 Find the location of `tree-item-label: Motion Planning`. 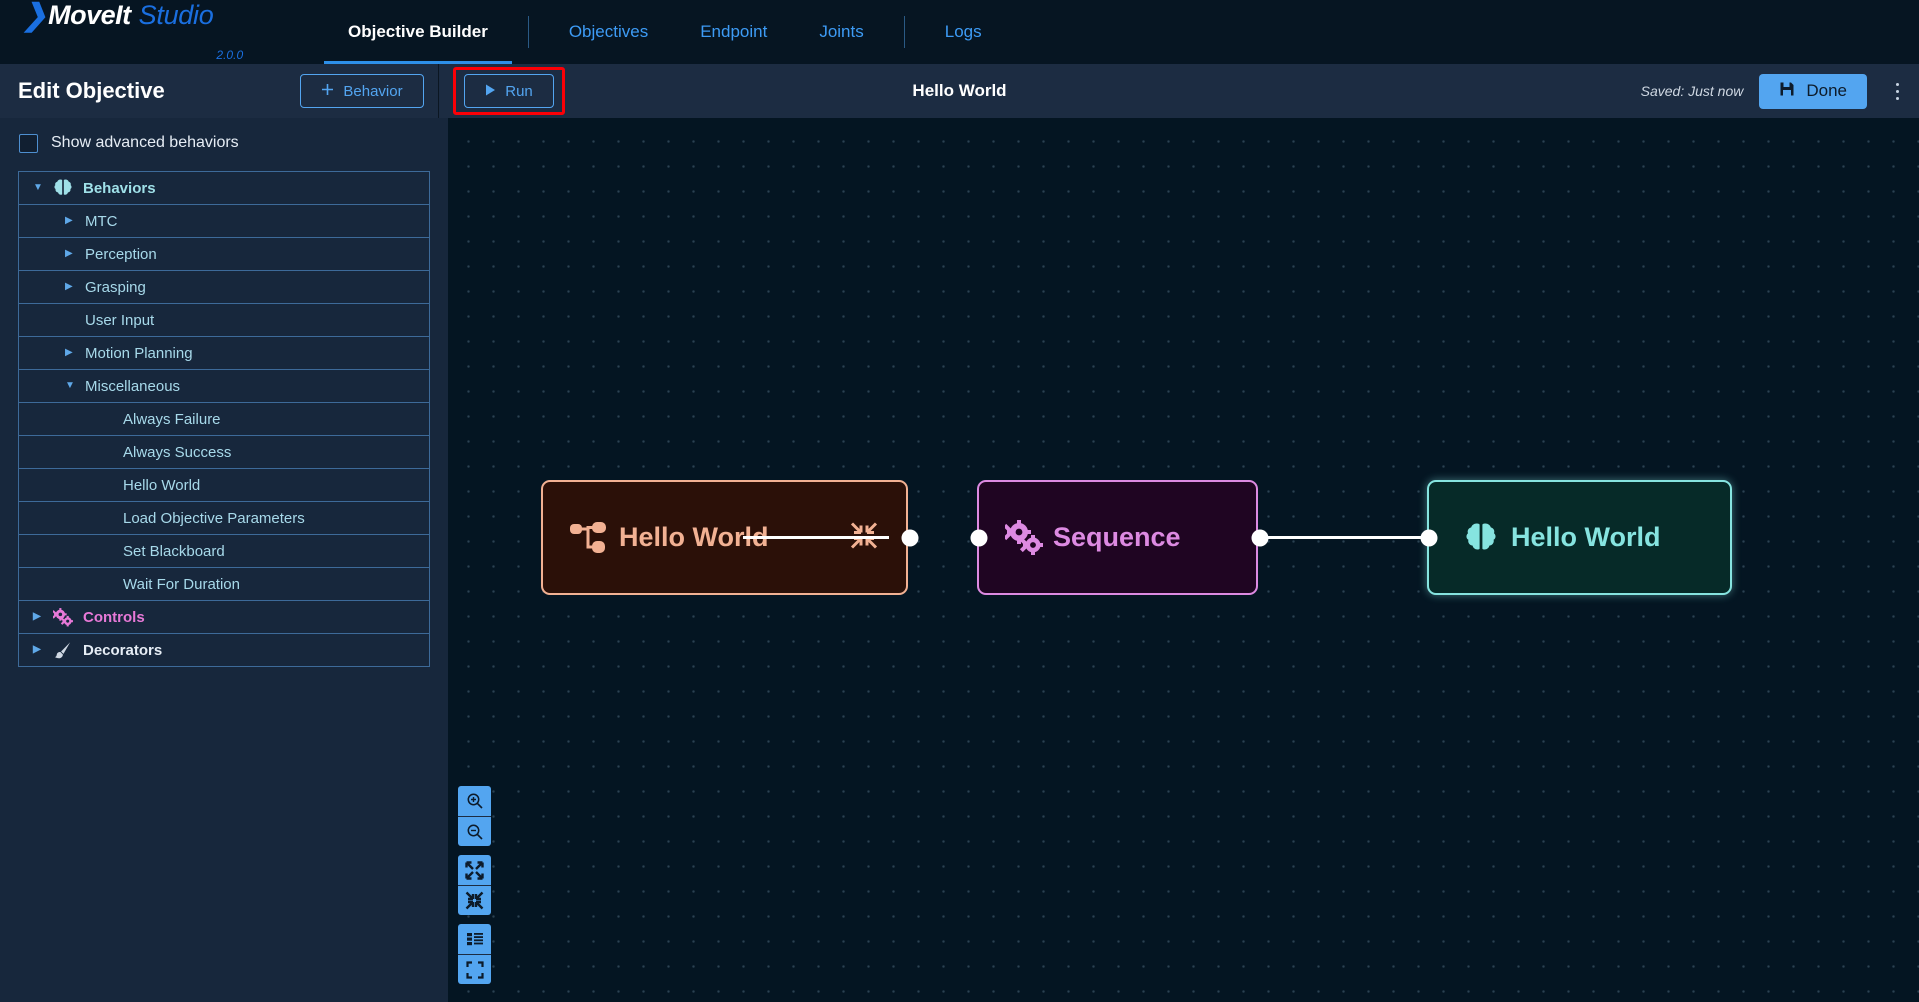

tree-item-label: Motion Planning is located at coordinates (139, 353).